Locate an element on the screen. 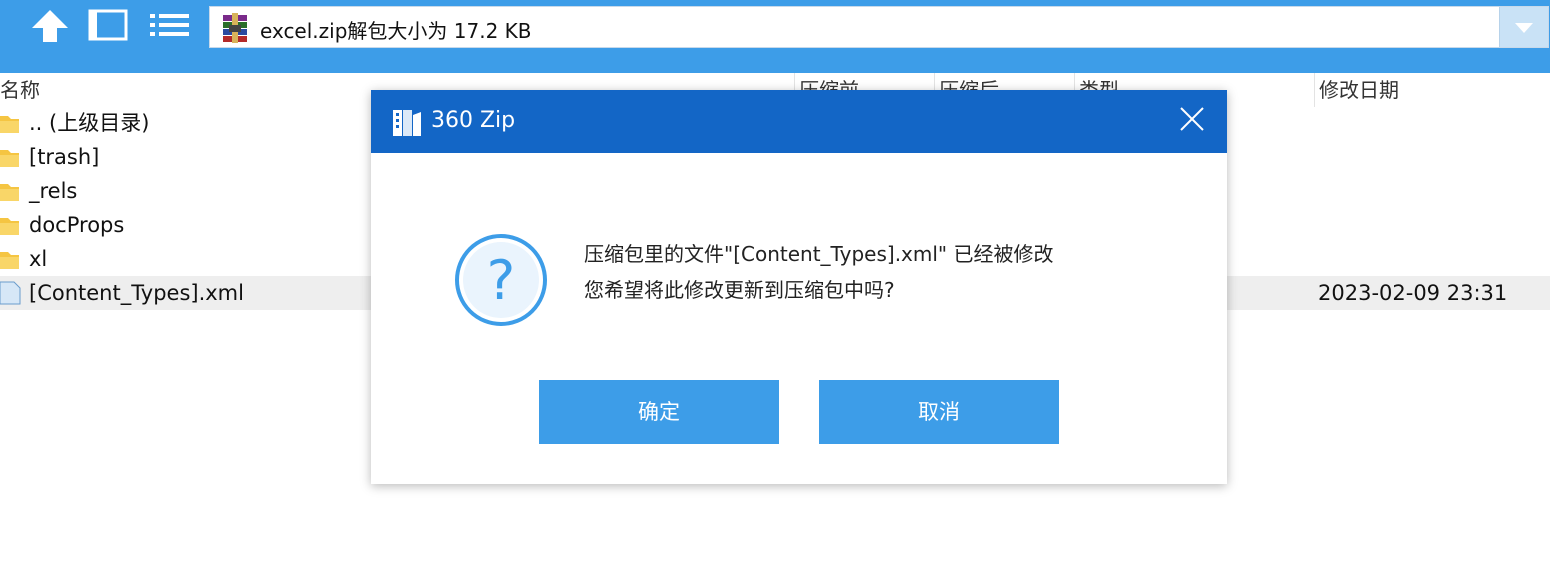  file-name: [Content_Types].xml is located at coordinates (136, 293).